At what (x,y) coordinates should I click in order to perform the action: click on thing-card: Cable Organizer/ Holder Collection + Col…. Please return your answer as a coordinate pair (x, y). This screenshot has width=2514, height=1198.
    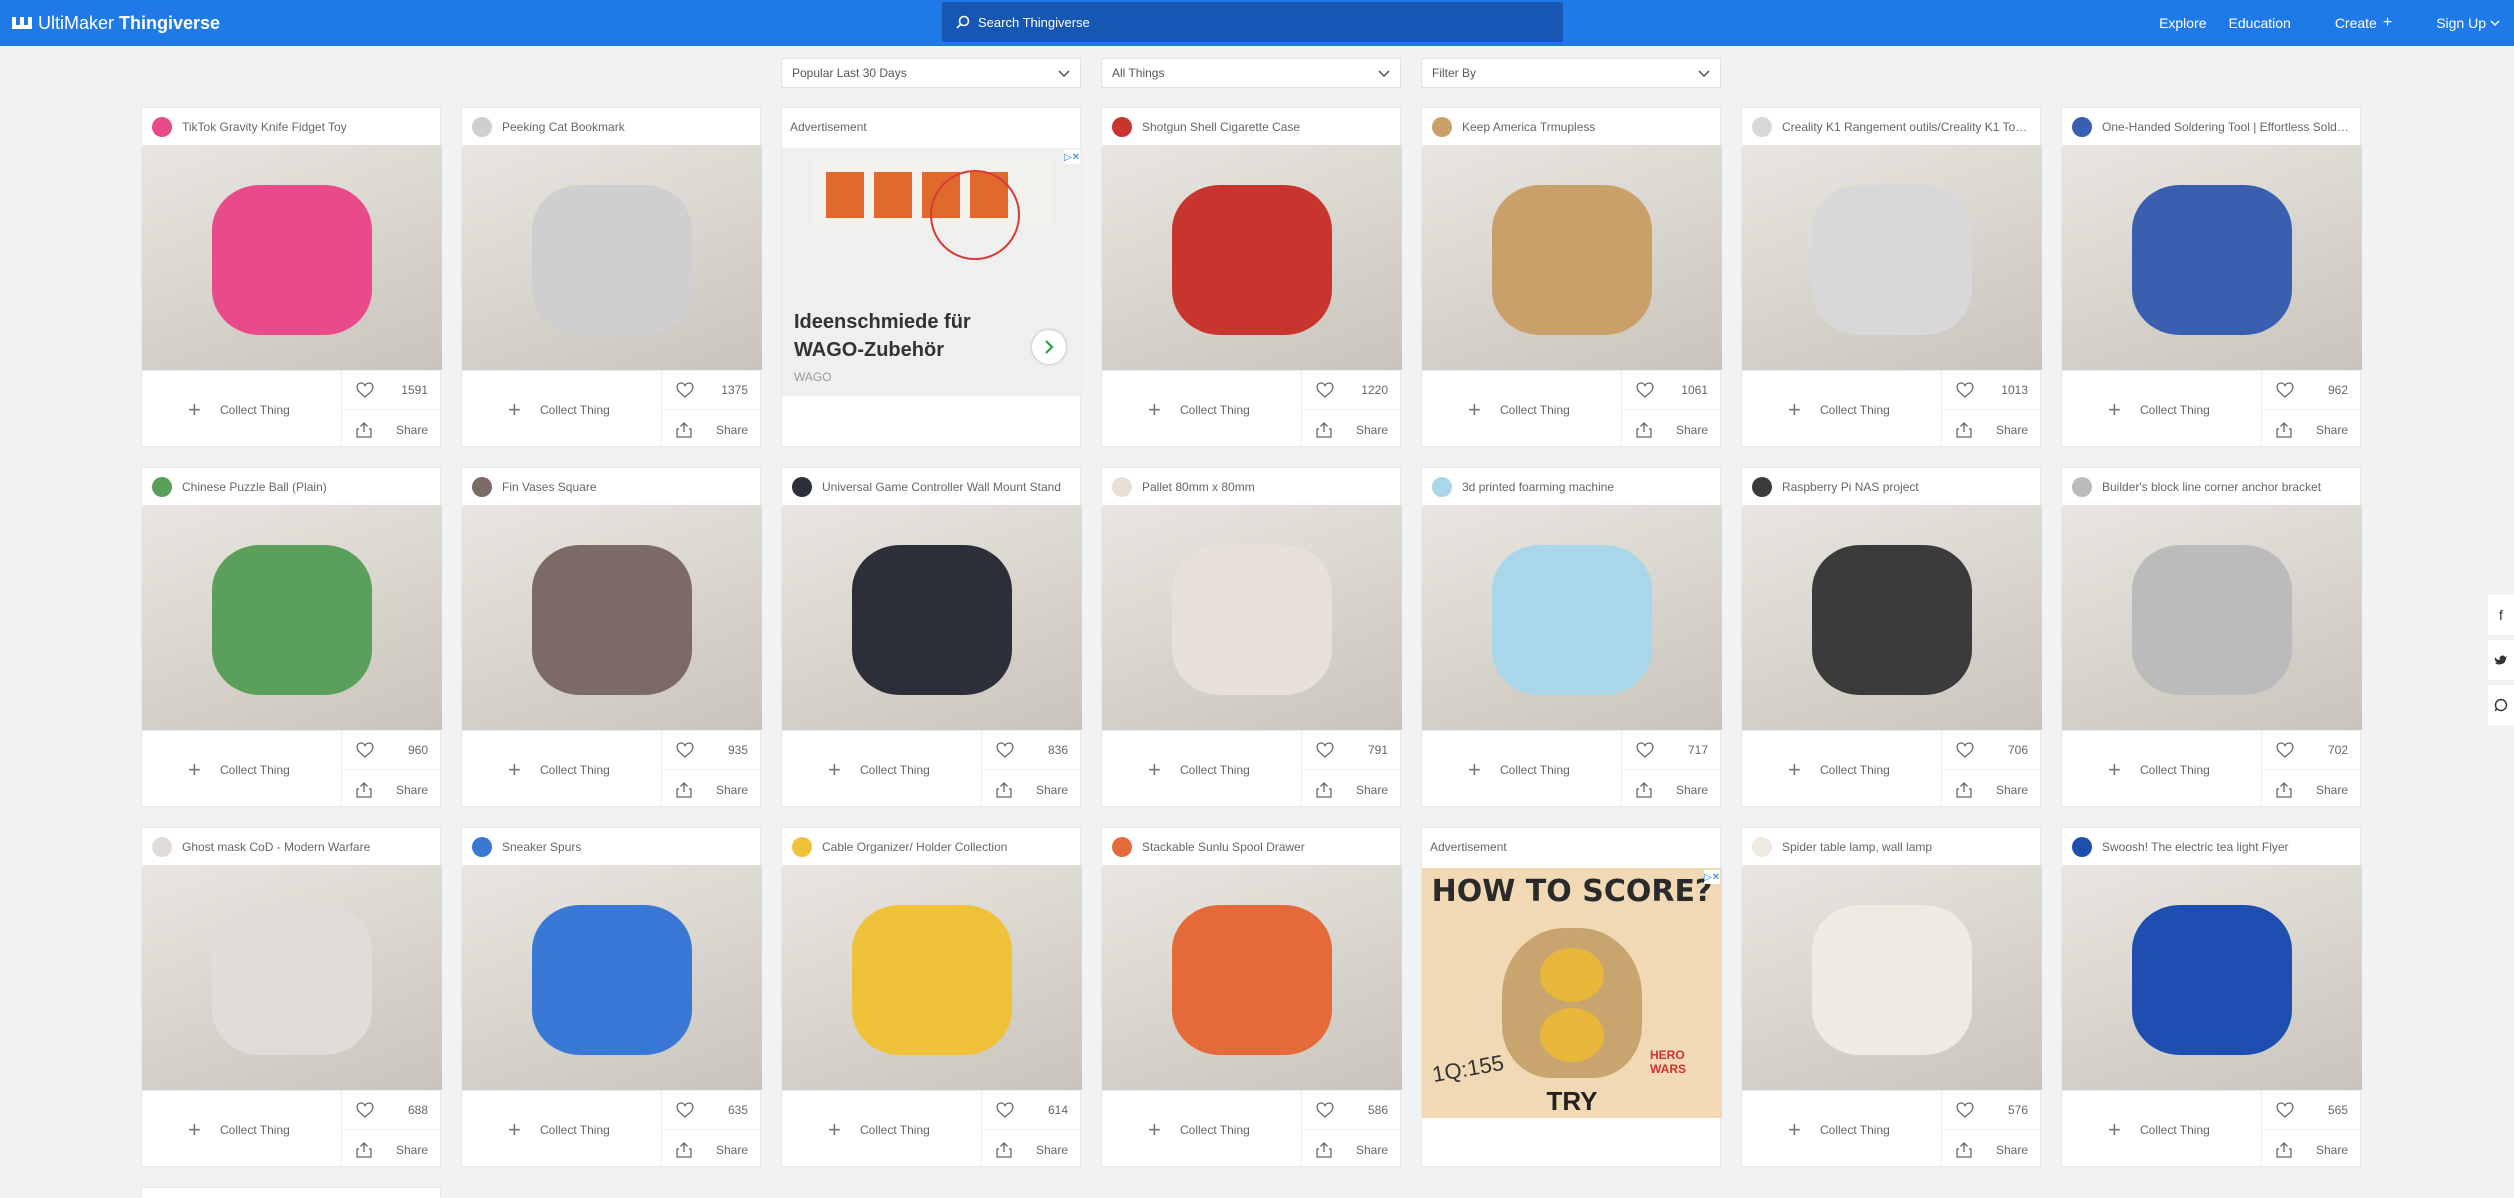
    Looking at the image, I should click on (931, 998).